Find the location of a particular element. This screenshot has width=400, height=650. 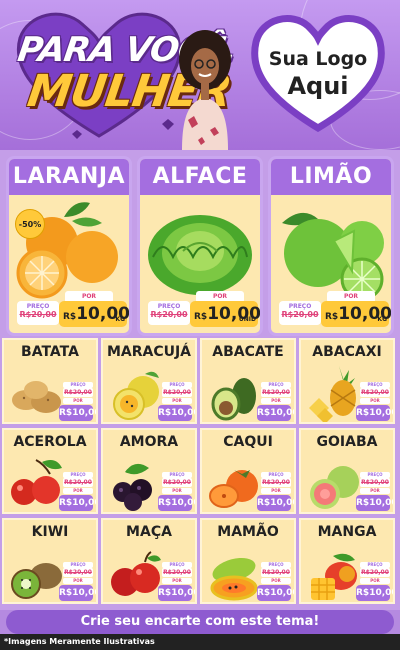

price-tag: PREÇO R$20,00 POR R$10,00 KG is located at coordinates (72, 309).